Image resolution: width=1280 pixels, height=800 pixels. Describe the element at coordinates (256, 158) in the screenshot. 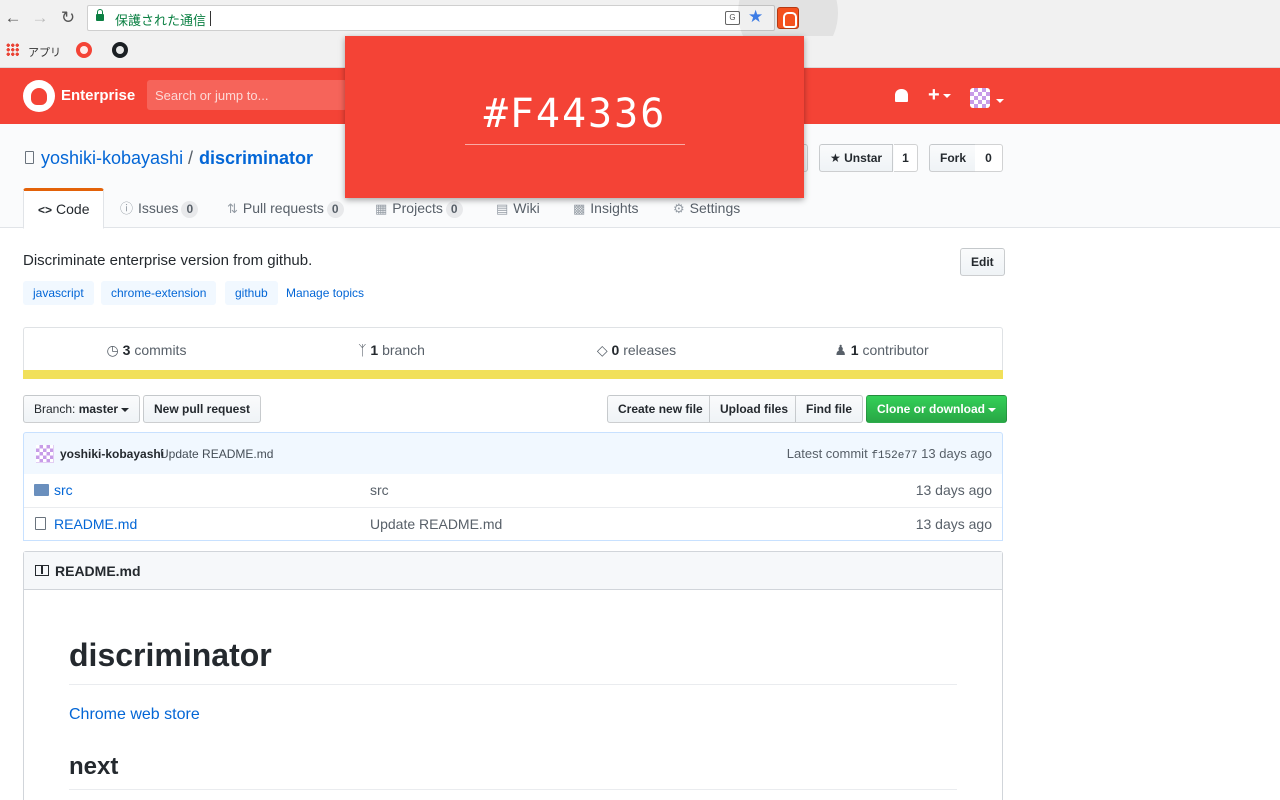

I see `repo-name-link: discriminator` at that location.